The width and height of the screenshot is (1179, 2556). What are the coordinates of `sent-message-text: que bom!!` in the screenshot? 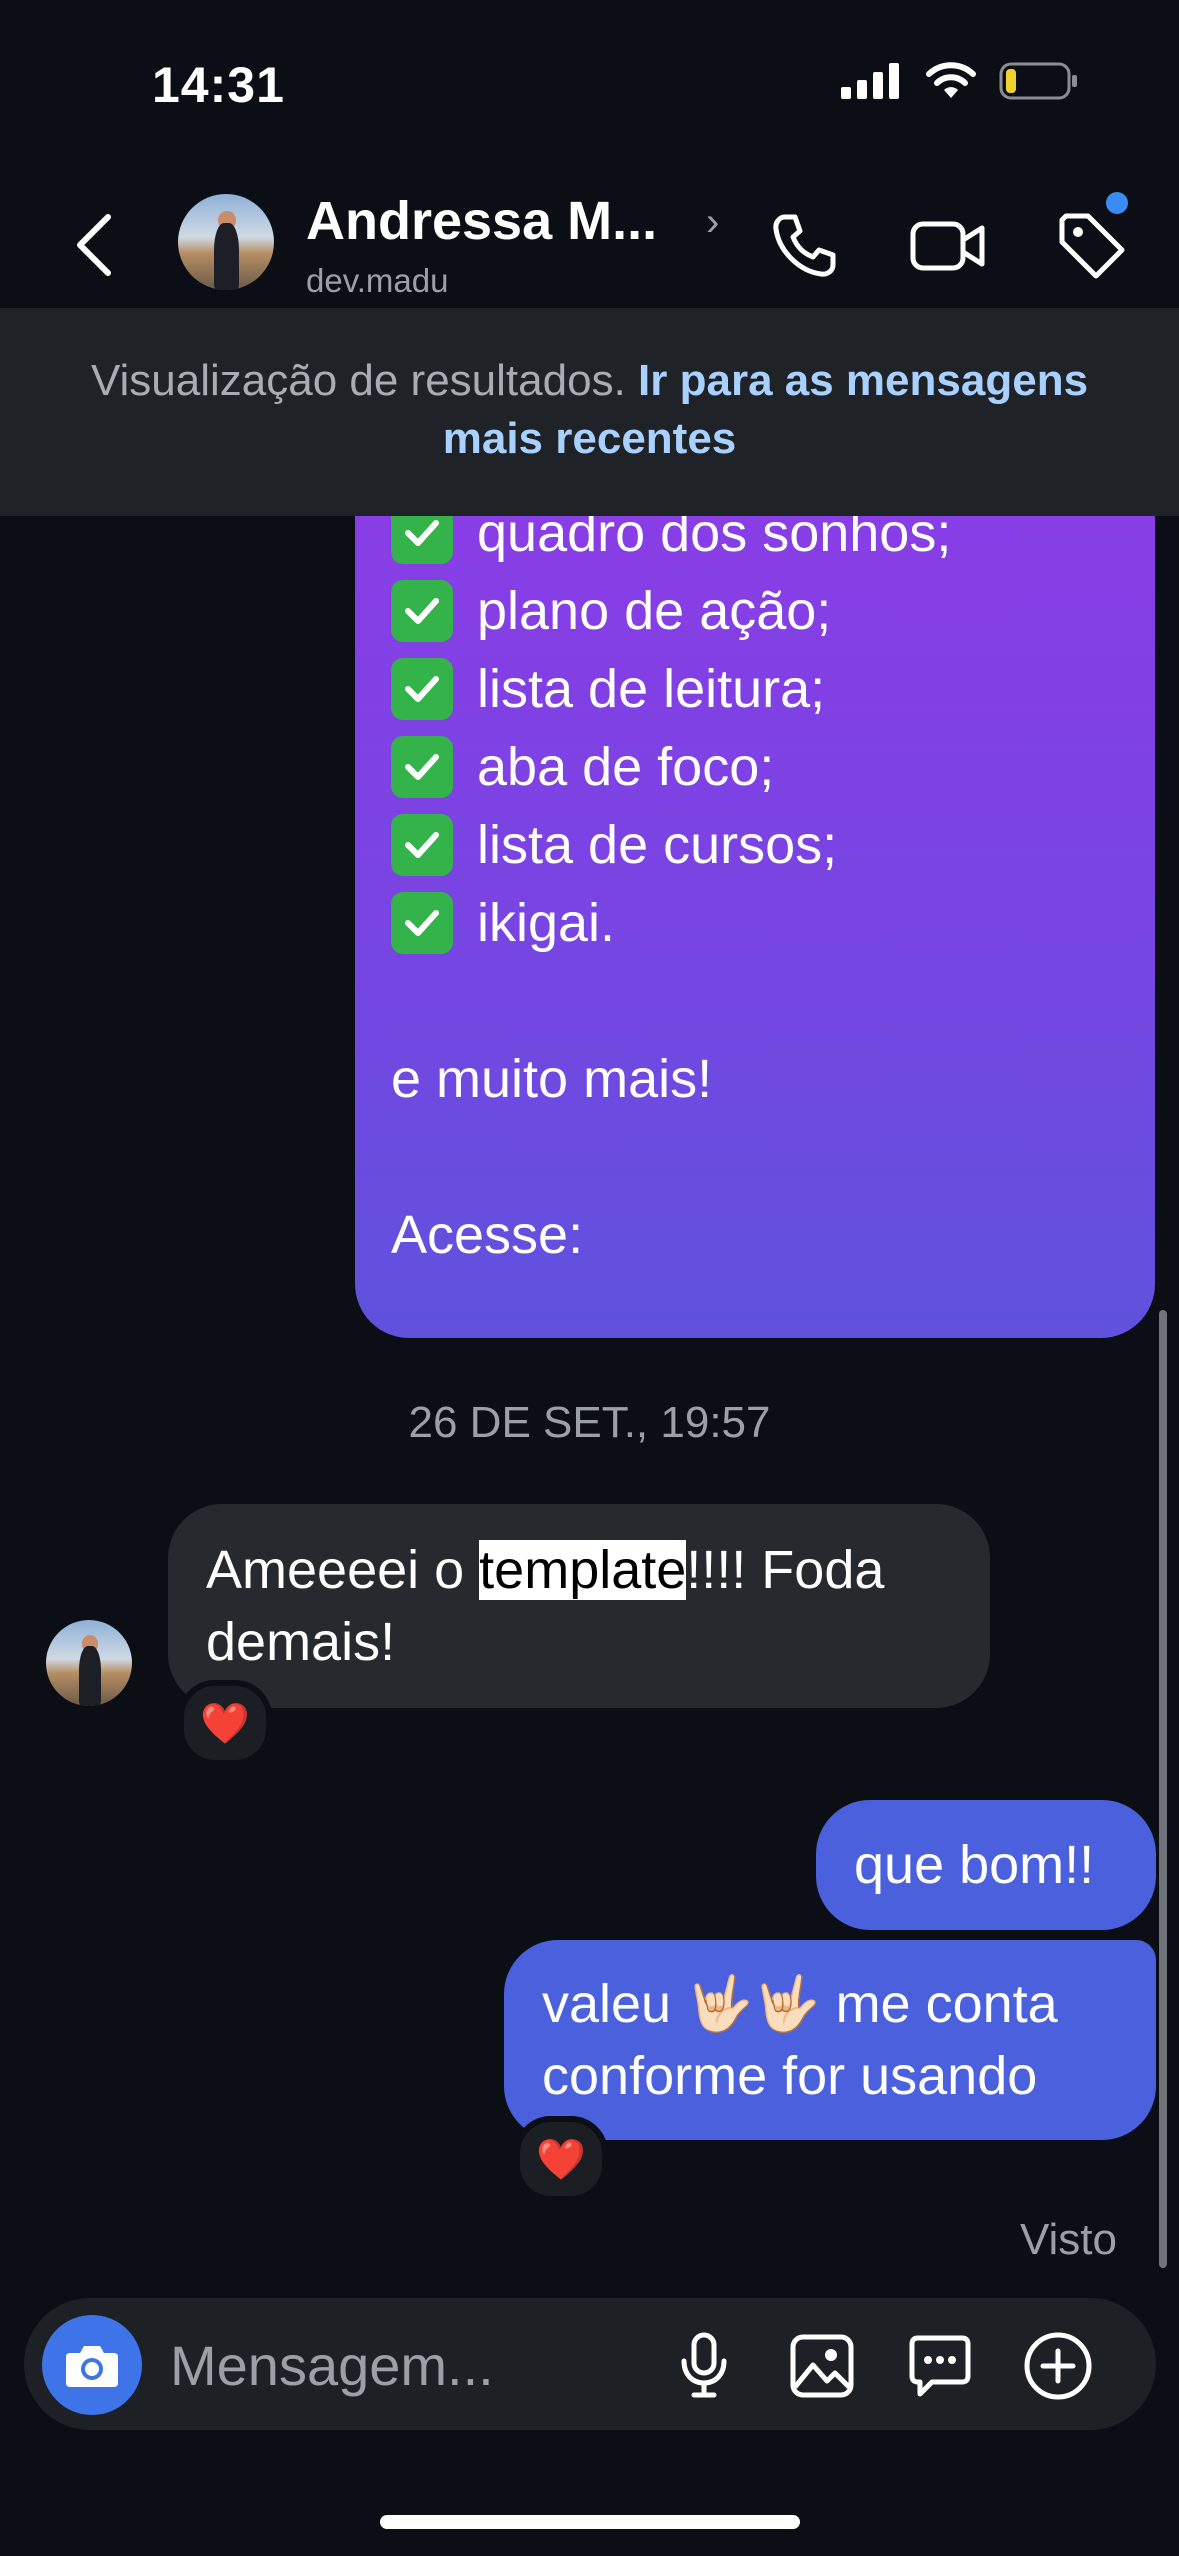 It's located at (974, 1865).